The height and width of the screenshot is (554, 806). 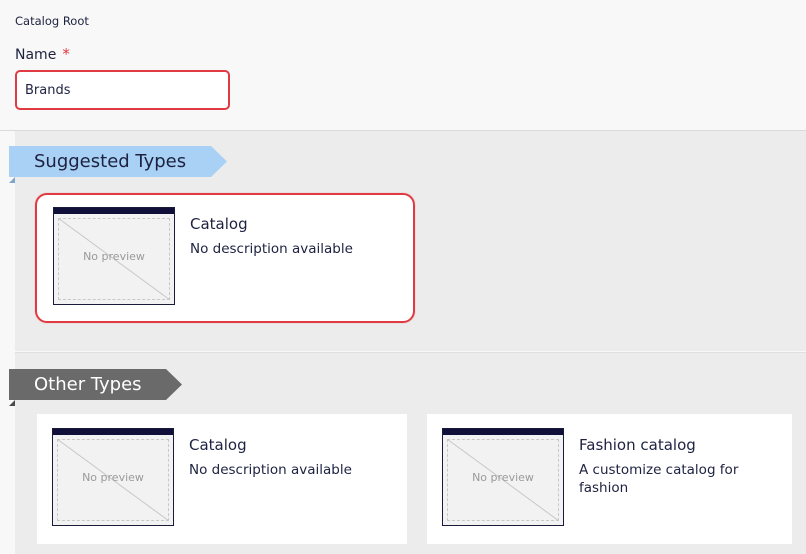 I want to click on breadcrumb: Catalog Root, so click(x=52, y=21).